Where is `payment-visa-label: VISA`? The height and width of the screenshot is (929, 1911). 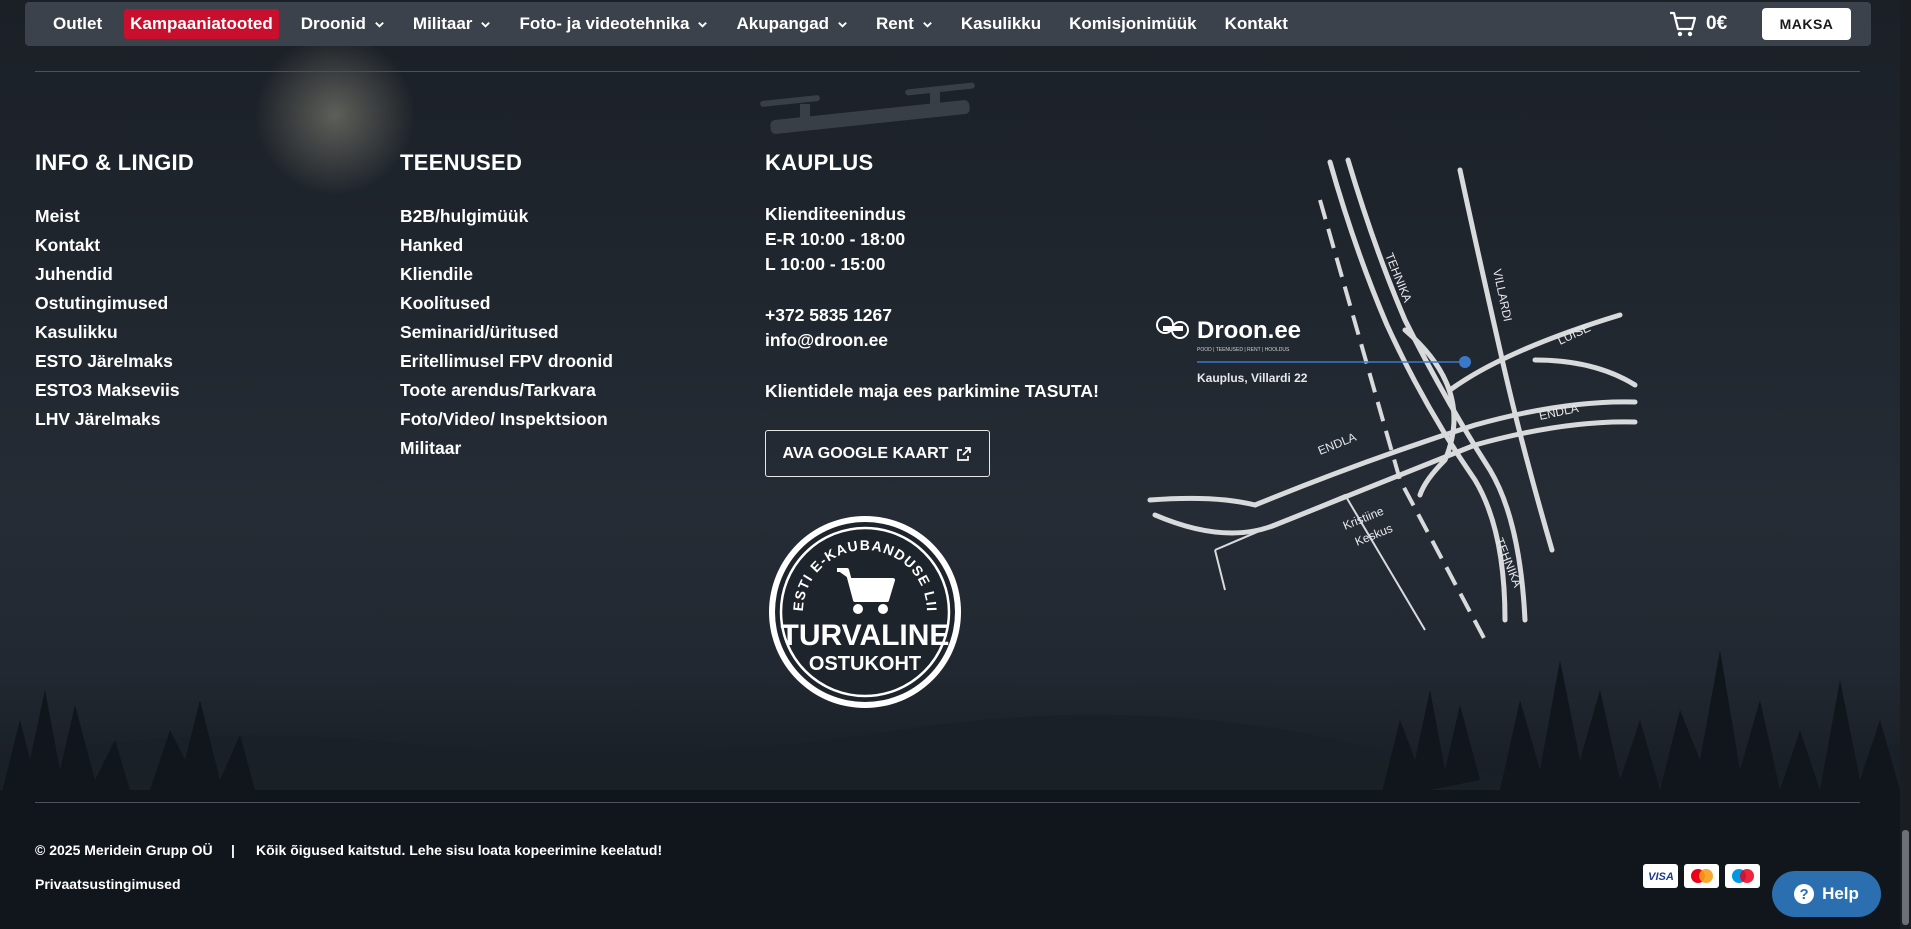
payment-visa-label: VISA is located at coordinates (1661, 876).